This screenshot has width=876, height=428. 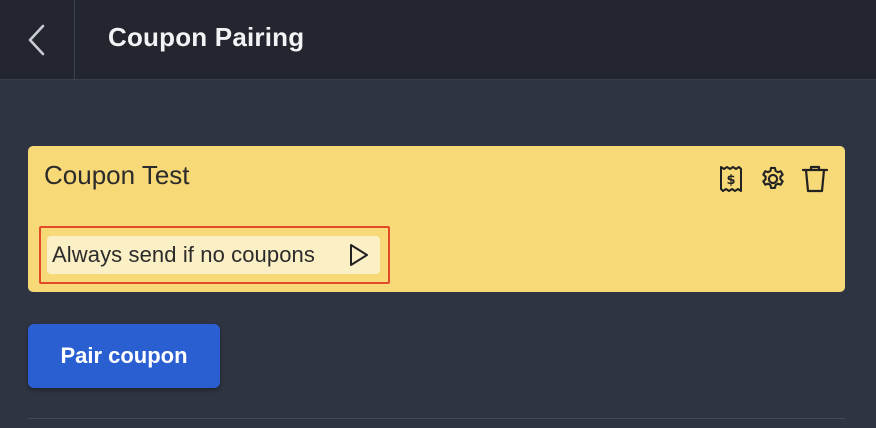 I want to click on card-actions: $, so click(x=773, y=179).